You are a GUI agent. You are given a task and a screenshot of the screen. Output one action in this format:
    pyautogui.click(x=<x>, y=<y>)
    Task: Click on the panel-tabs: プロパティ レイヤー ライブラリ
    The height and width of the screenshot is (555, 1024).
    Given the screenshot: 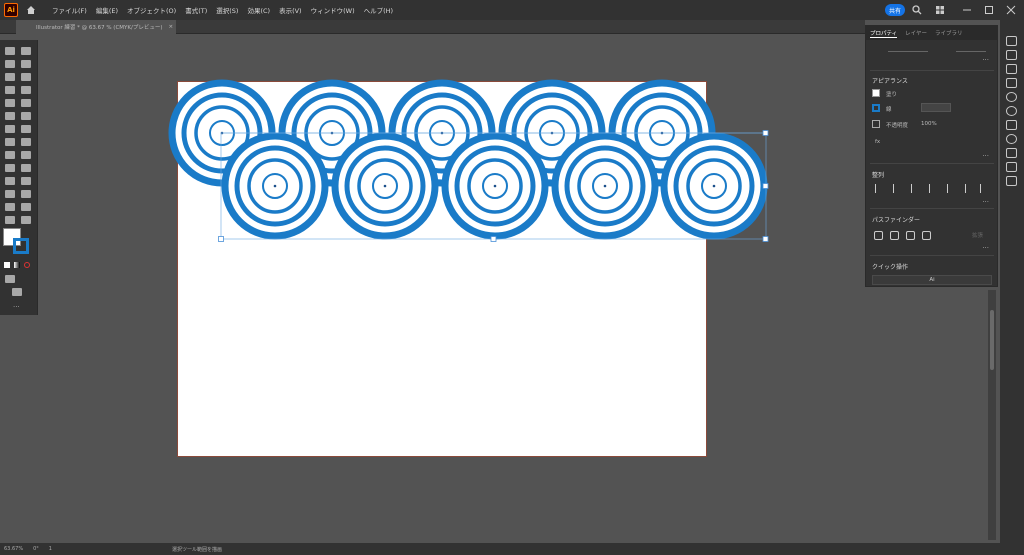 What is the action you would take?
    pyautogui.click(x=931, y=33)
    